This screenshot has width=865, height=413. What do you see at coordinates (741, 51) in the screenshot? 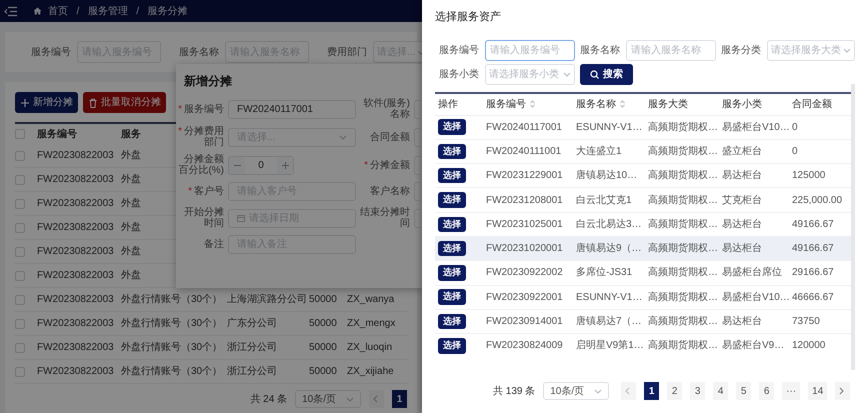
I see `filter-label: 服务分类` at bounding box center [741, 51].